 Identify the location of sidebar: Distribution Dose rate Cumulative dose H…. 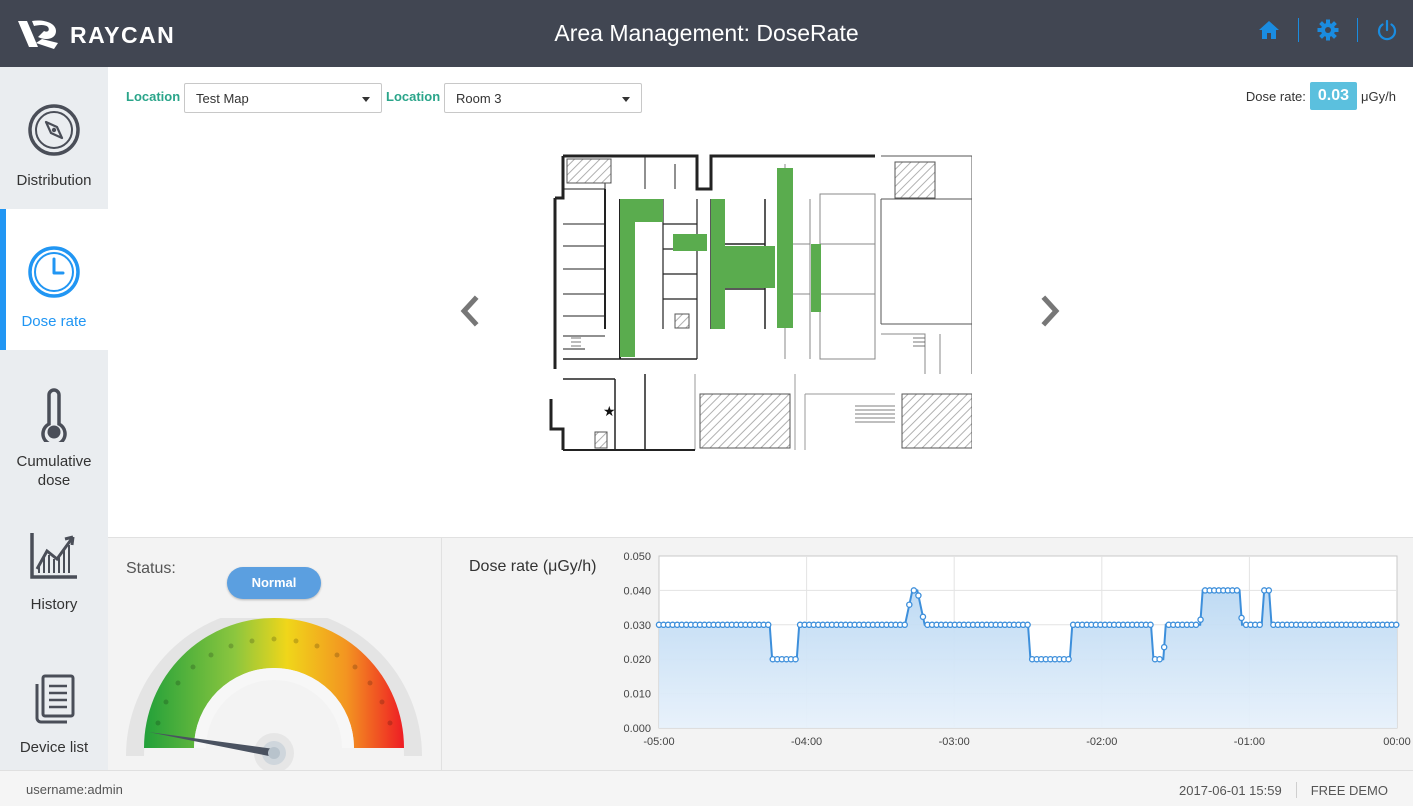
(54, 418).